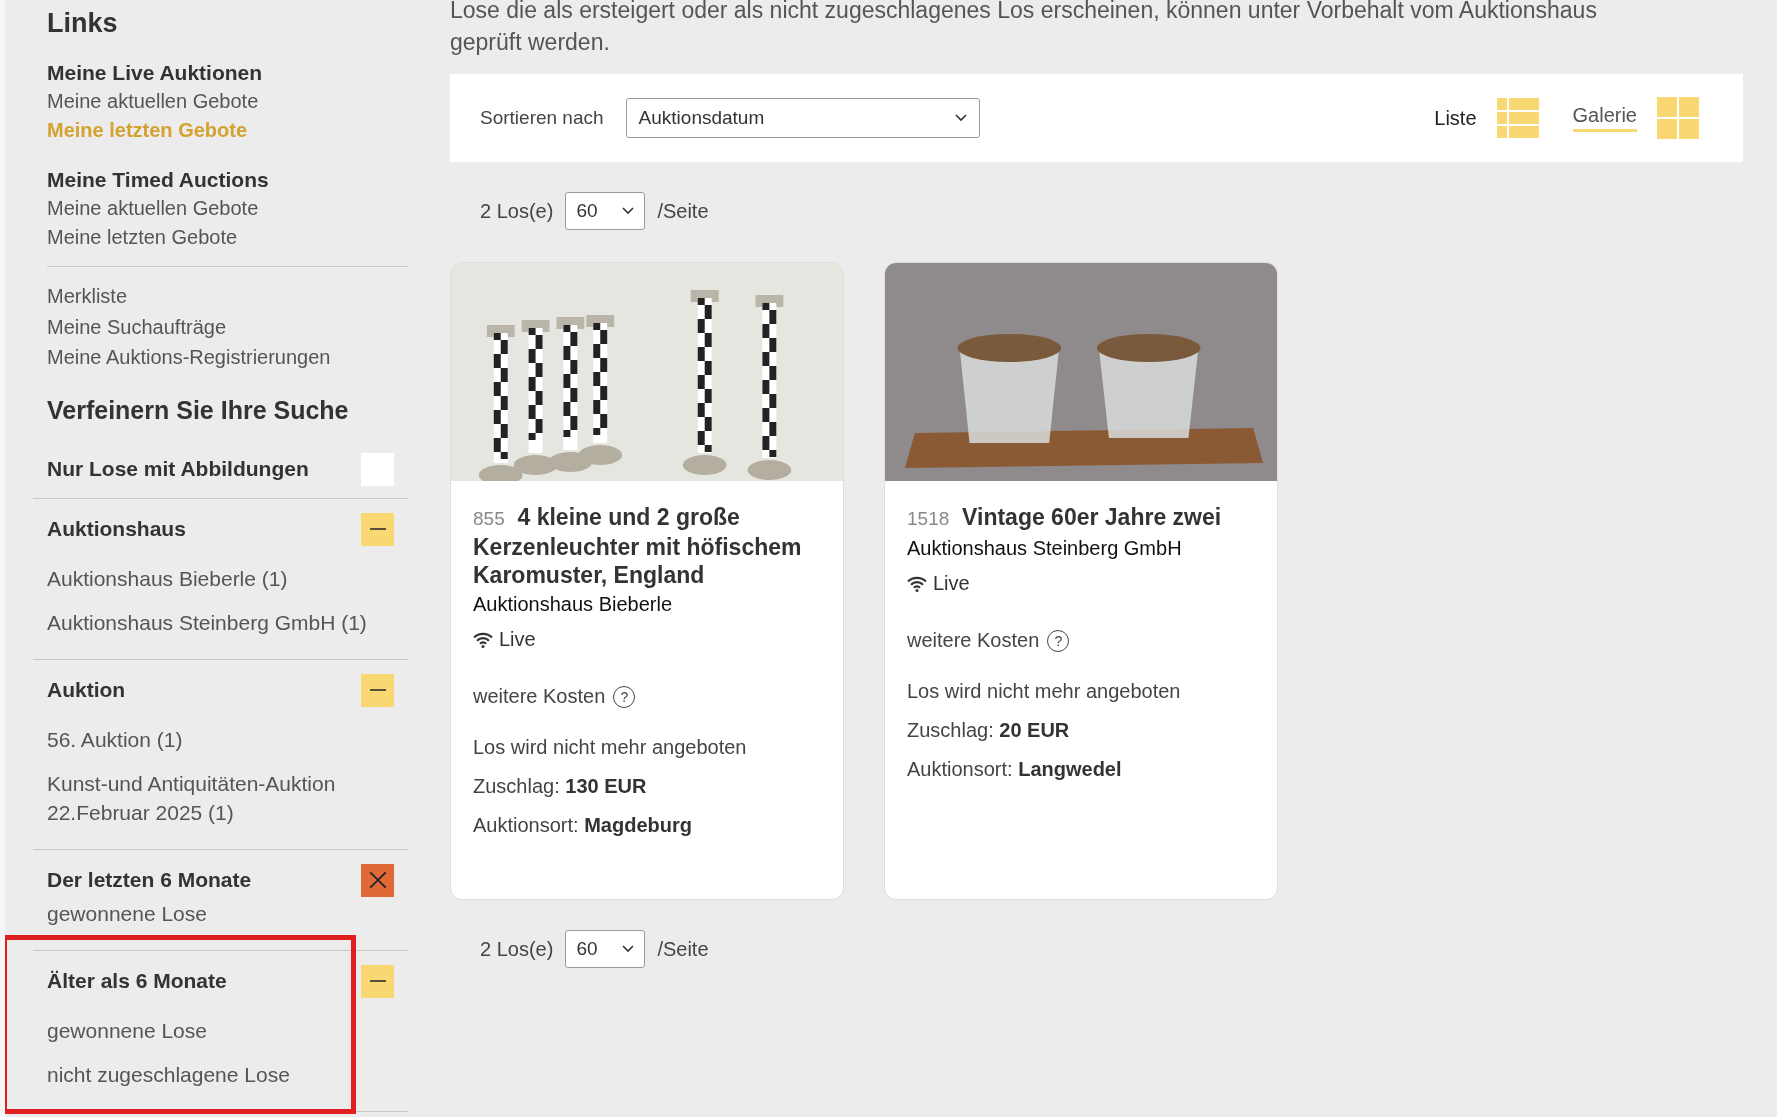  Describe the element at coordinates (647, 546) in the screenshot. I see `lot-title: 855 4 kleine und 2 große Kerzenleuchter mit höfischem Karomuster, England` at that location.